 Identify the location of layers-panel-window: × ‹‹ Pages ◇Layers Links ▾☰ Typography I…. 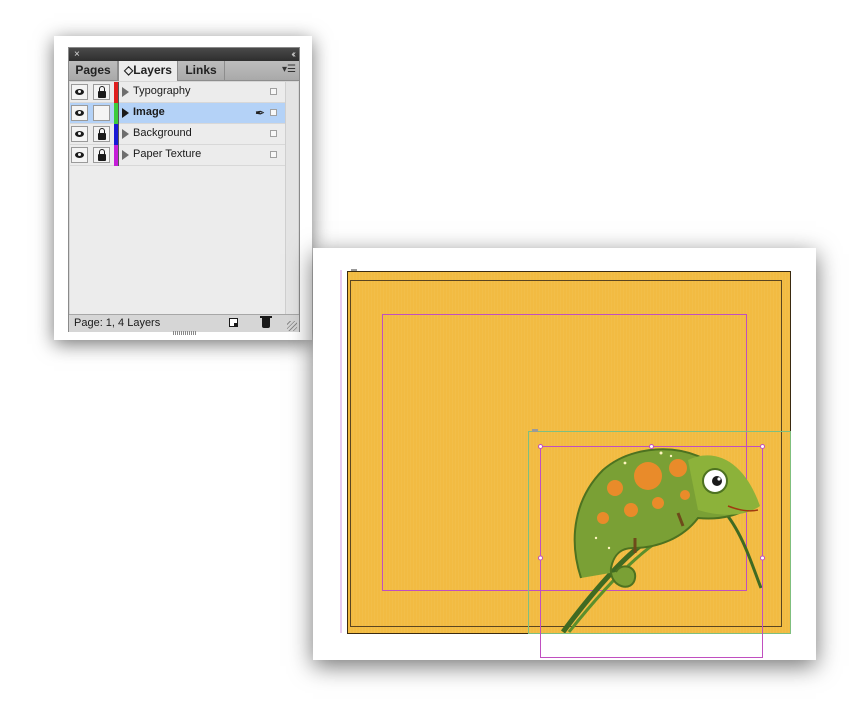
(183, 188).